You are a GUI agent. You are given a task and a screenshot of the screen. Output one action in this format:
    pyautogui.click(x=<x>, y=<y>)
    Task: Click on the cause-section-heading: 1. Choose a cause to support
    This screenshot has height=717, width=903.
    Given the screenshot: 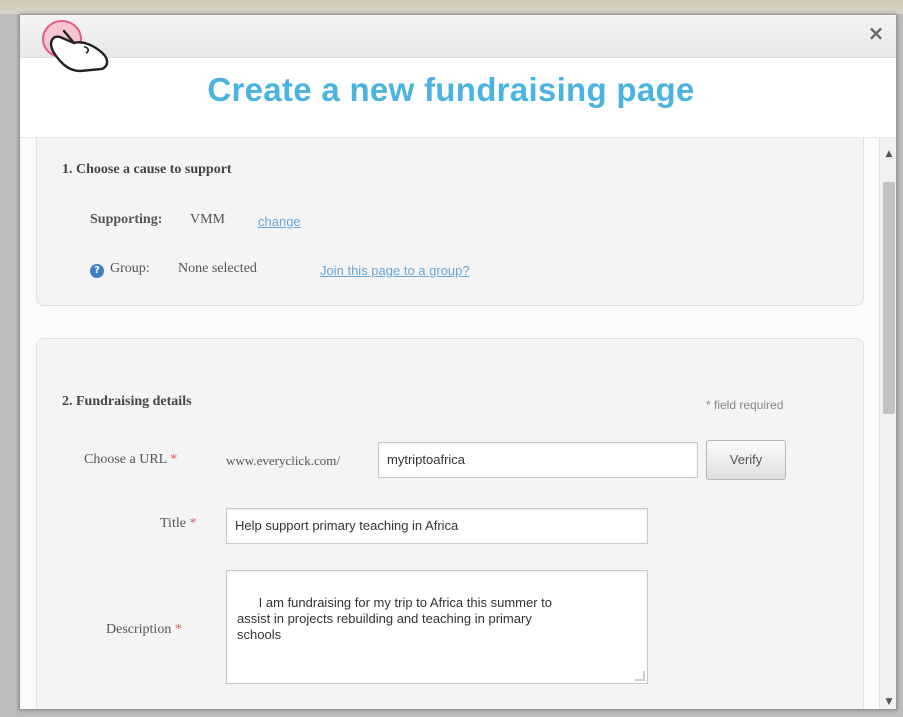 What is the action you would take?
    pyautogui.click(x=147, y=169)
    